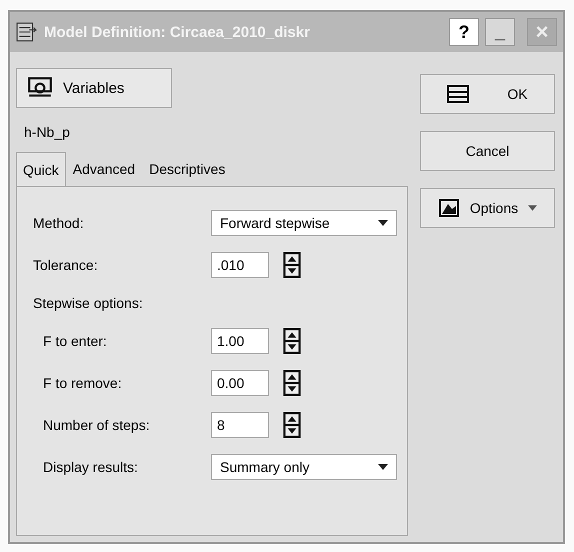 This screenshot has height=552, width=574. I want to click on minimize-button: _, so click(500, 32).